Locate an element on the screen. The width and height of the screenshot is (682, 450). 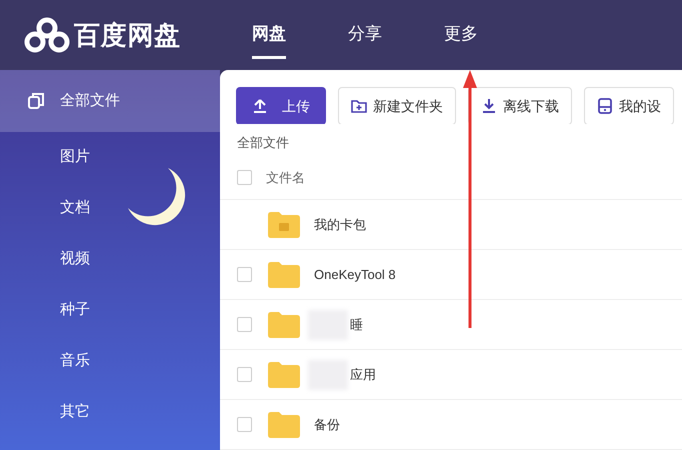
breadcrumb: 全部文件 is located at coordinates (451, 142).